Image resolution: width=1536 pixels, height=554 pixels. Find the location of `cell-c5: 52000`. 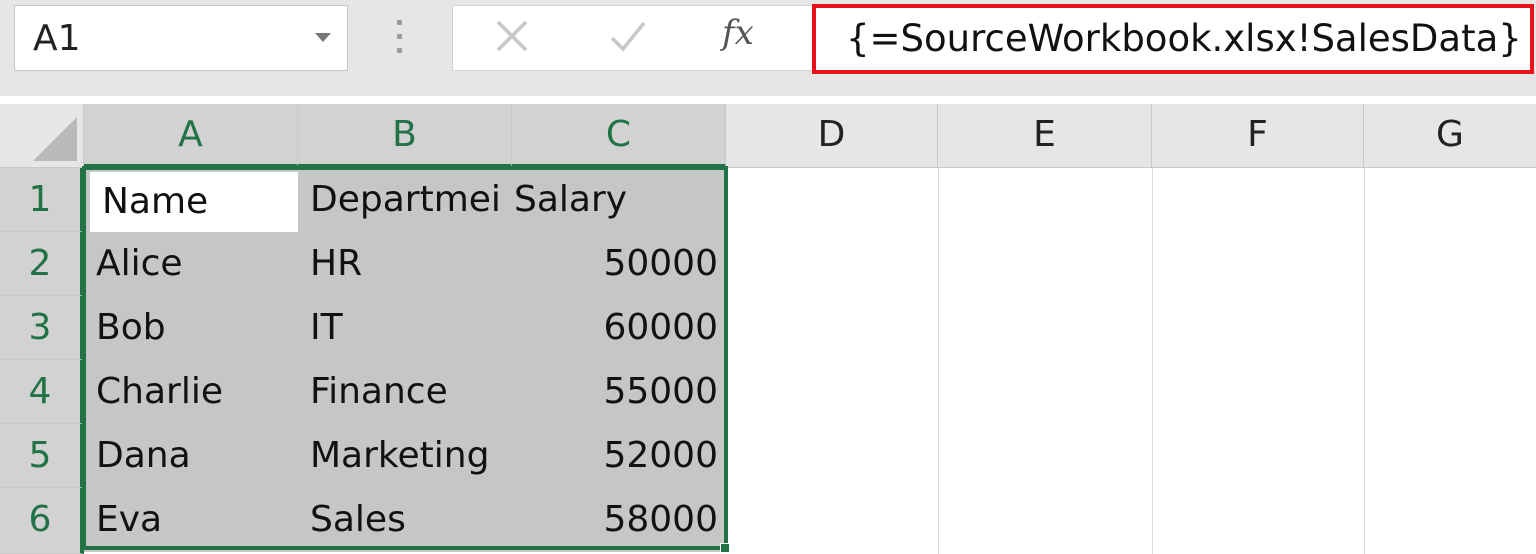

cell-c5: 52000 is located at coordinates (619, 456).